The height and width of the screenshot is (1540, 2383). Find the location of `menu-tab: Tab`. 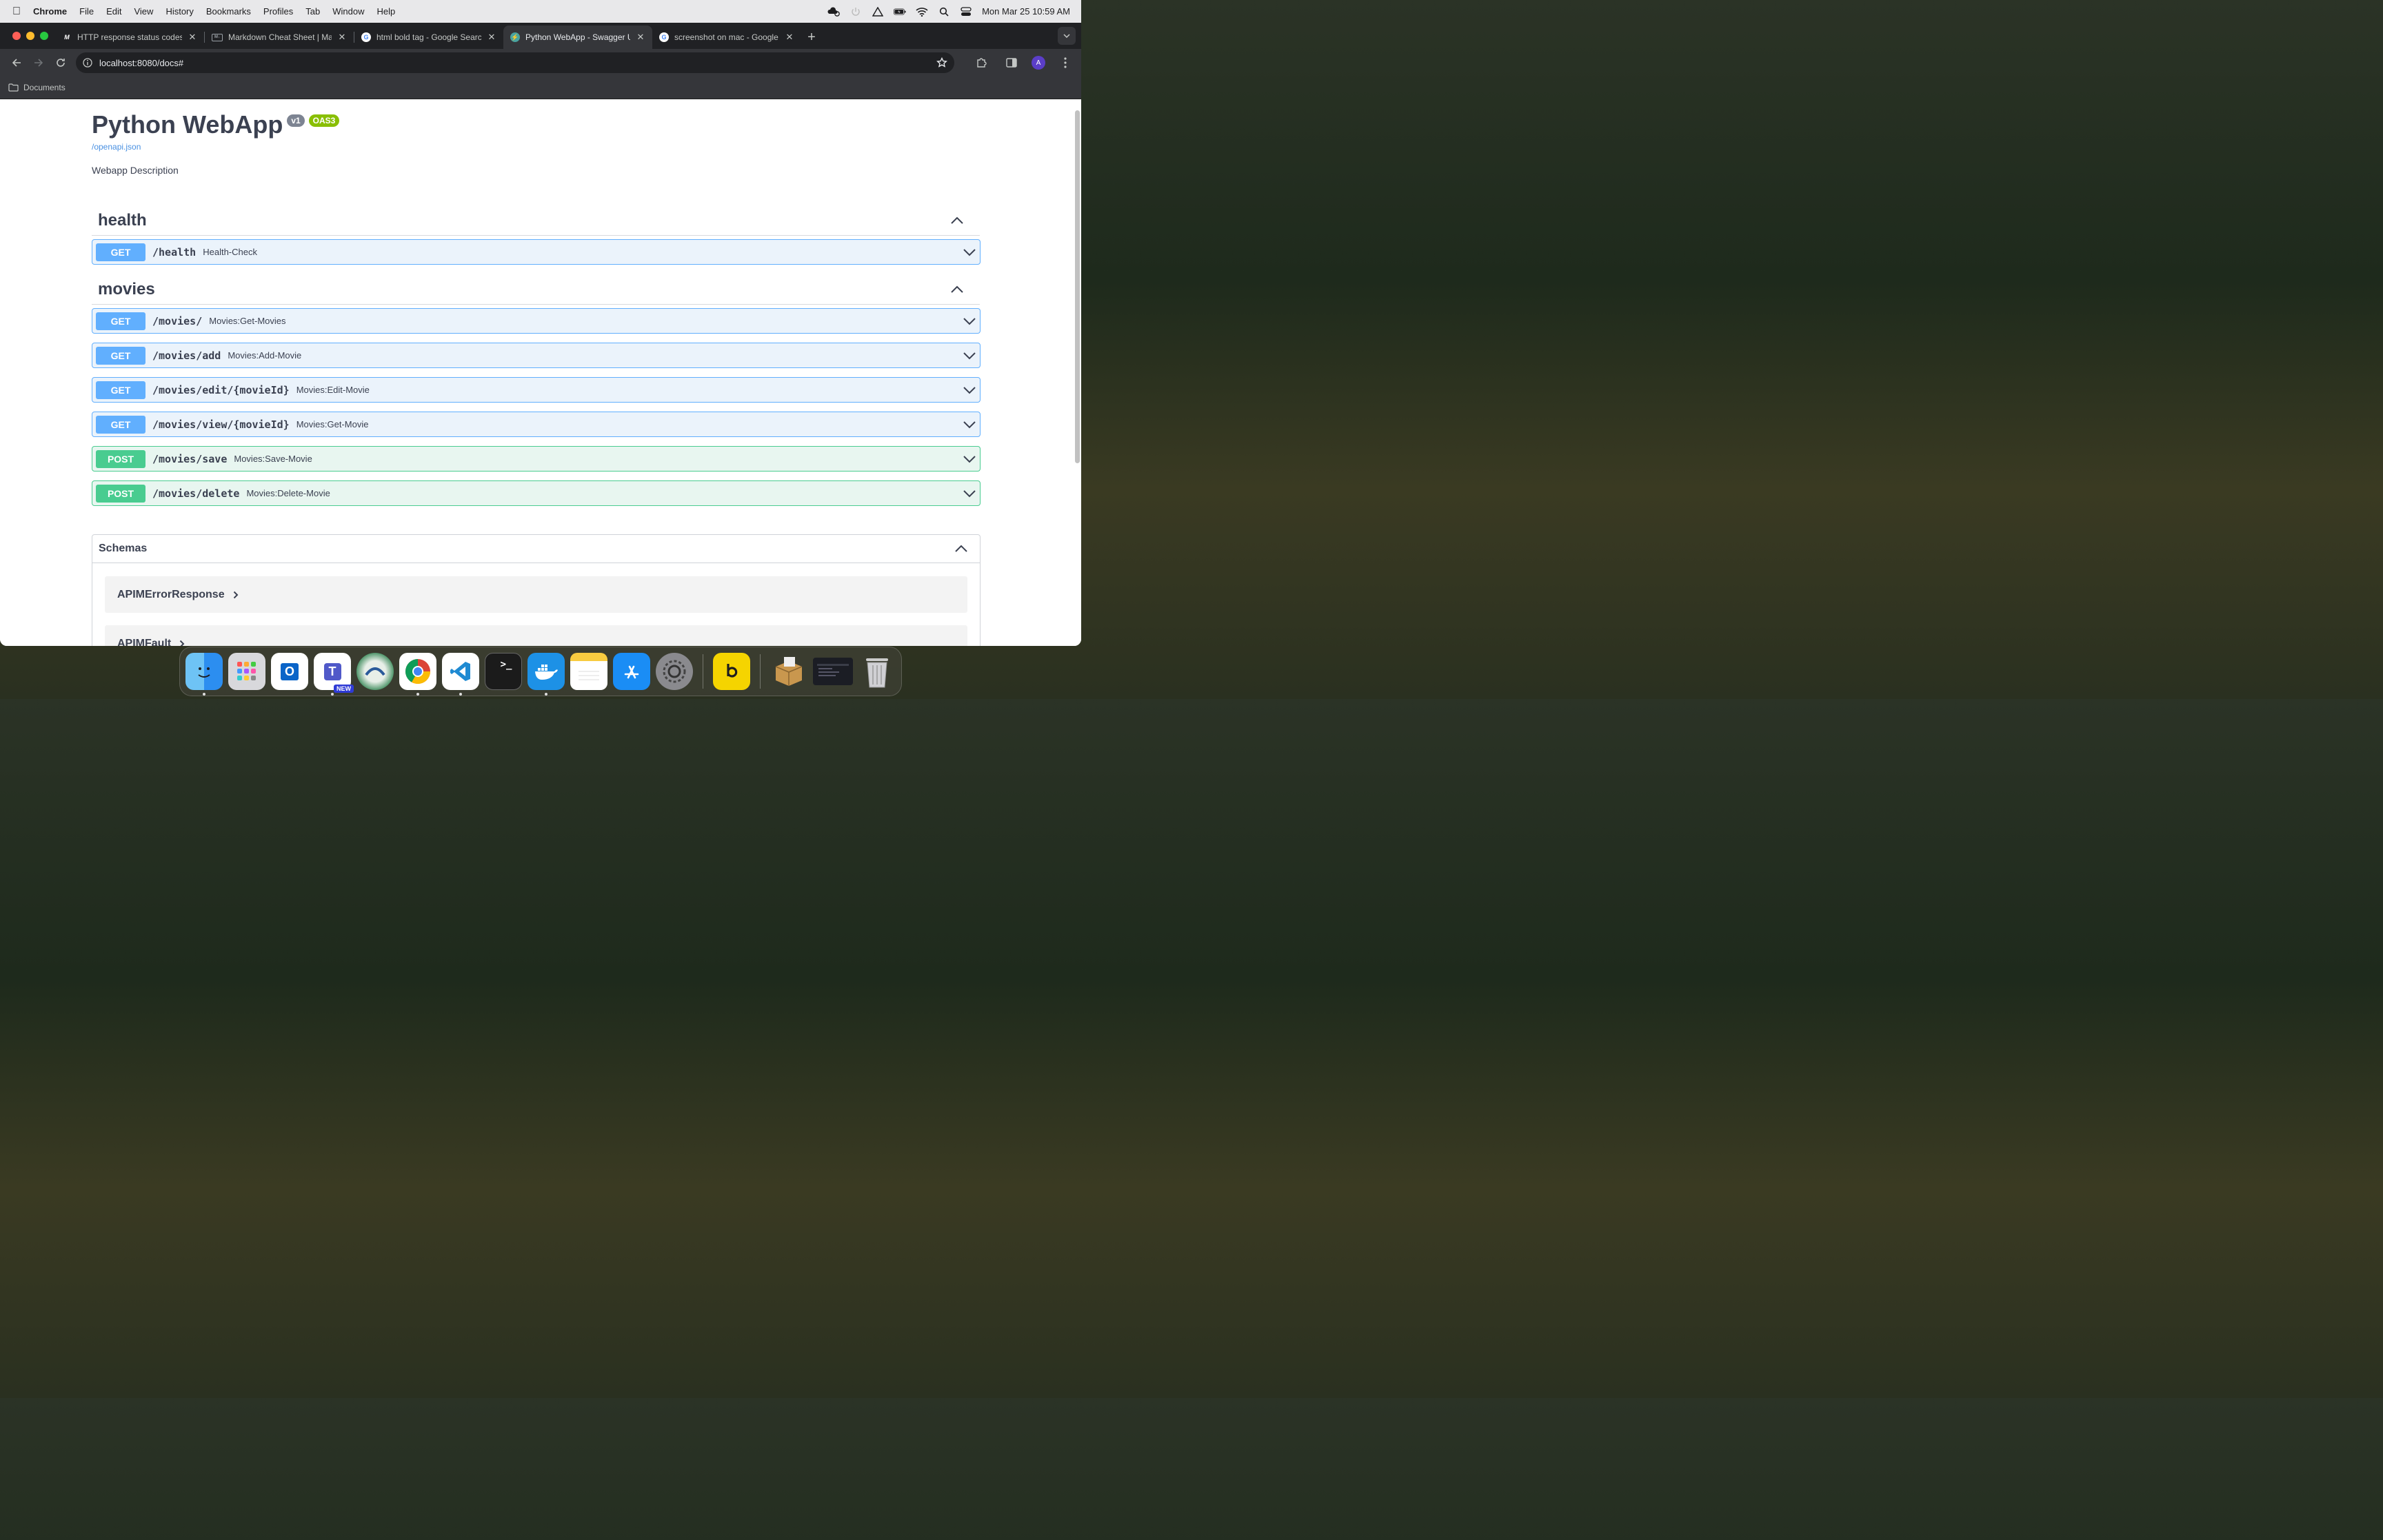

menu-tab: Tab is located at coordinates (312, 12).